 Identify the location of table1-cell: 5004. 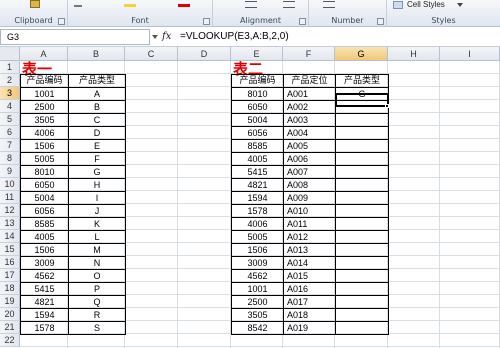
(44, 198).